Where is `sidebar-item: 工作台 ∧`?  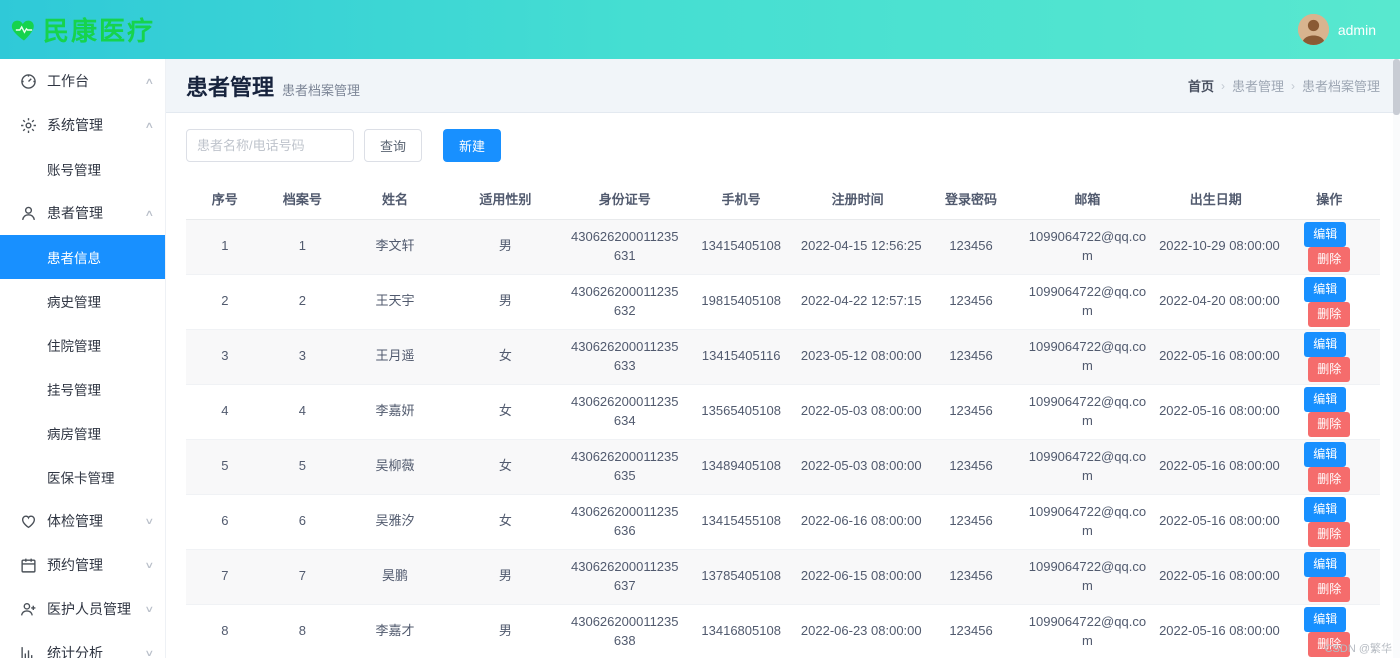
sidebar-item: 工作台 ∧ is located at coordinates (82, 81).